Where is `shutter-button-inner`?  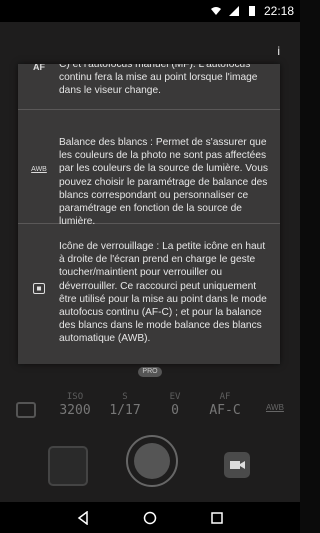 shutter-button-inner is located at coordinates (152, 461).